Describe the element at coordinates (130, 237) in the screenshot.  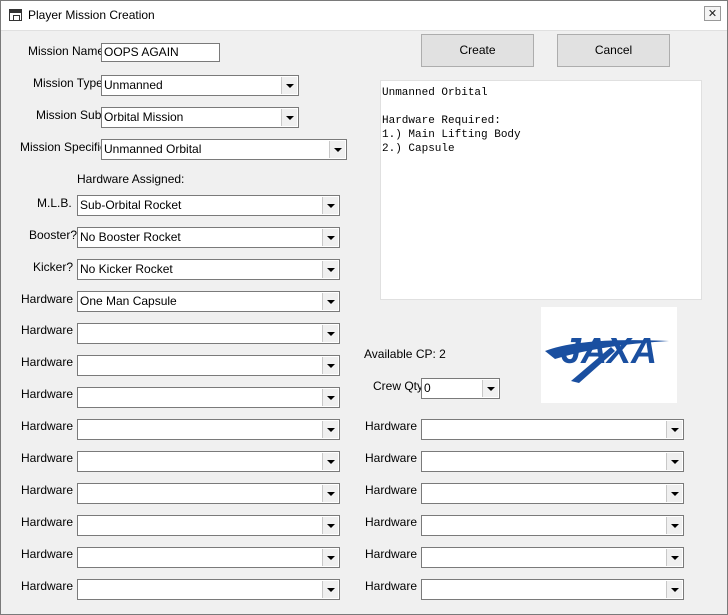
I see `booster-value: No Booster Rocket` at that location.